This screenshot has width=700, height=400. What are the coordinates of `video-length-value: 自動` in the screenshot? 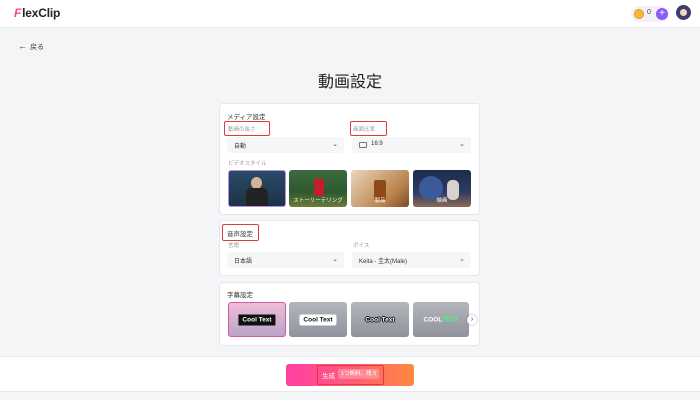 It's located at (240, 147).